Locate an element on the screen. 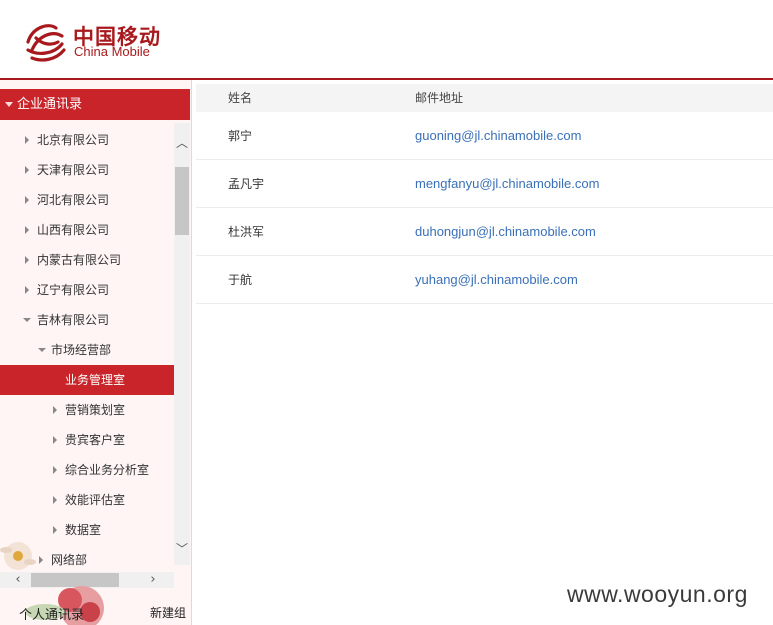 The image size is (773, 625). header: 中国移动 China Mobile is located at coordinates (386, 40).